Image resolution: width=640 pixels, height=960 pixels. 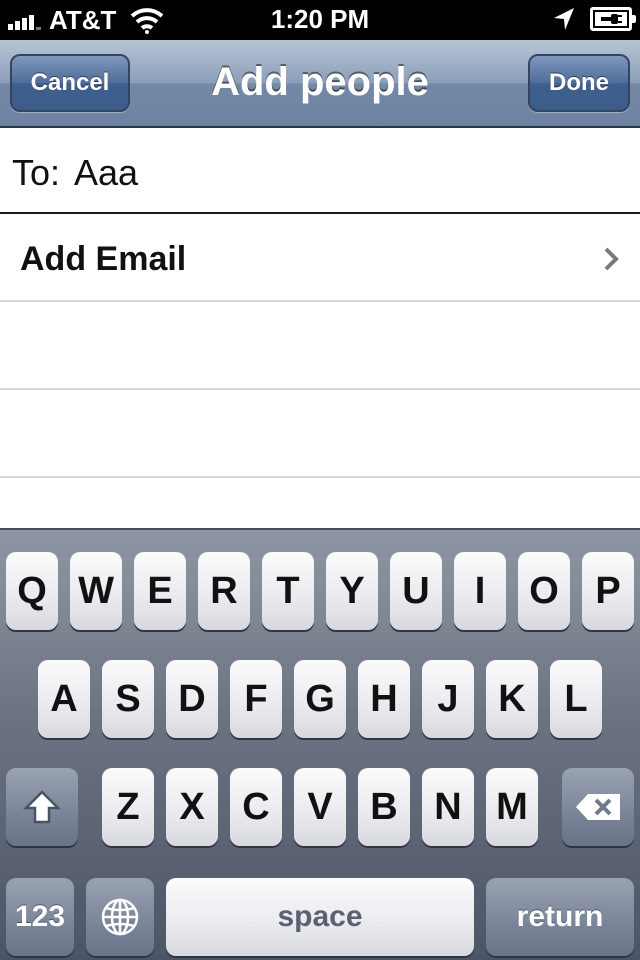 What do you see at coordinates (32, 591) in the screenshot?
I see `key-q: Q` at bounding box center [32, 591].